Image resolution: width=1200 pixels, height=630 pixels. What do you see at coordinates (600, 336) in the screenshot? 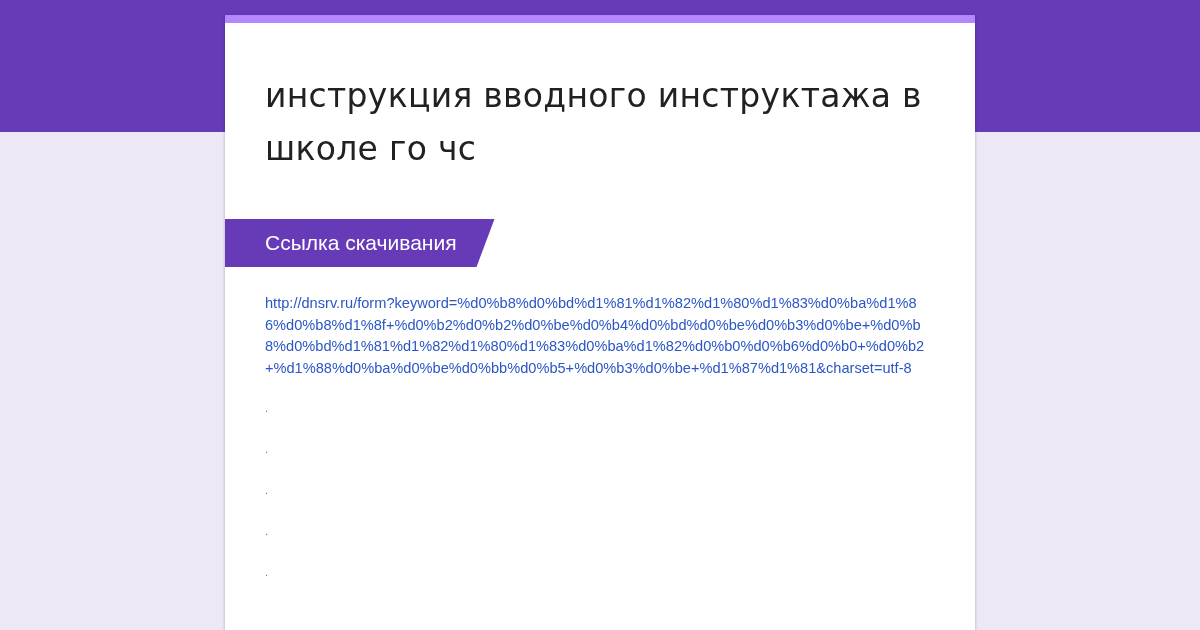
I see `download-link: http://dnsrv.ru/form?keyword=%d0%b8%d0%bd%d1%81%d1%82%d1%80%d1%83%d0%ba%d1%86%d0%b8%d1%8f+%d0%b2%d0%b2%d0%be%d0%b4%d0%bd%d0%be%d0%b3%d0%be+%d0%b8%d0%bd%d1%81%d1%82%d1%80%d1%83%d0%ba%d1%82%d0%b0%d0%b6%d0%b0+%d0%b2+%d1%88%d0%ba%d0%be%d0%bb%d0%b5+%d0%b3%d0%be+%d1%87%d1%81&charset=utf-8` at bounding box center [600, 336].